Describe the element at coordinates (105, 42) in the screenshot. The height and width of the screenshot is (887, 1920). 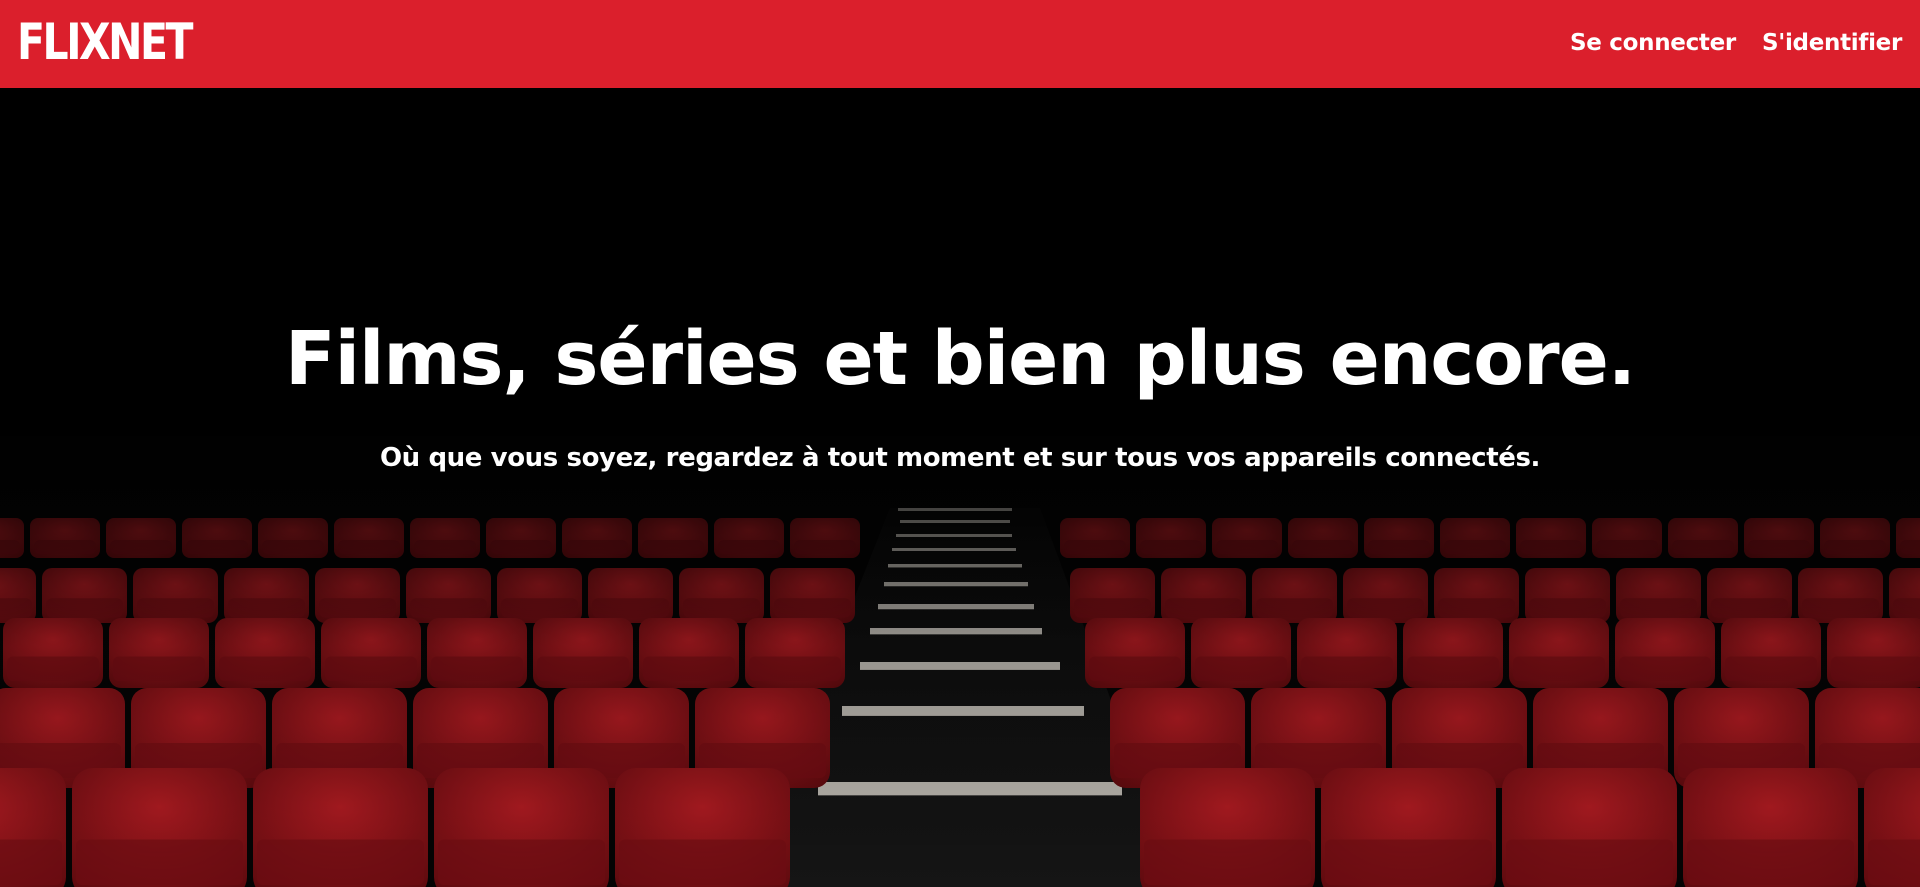
I see `flixnet-logo: FLIXNET` at that location.